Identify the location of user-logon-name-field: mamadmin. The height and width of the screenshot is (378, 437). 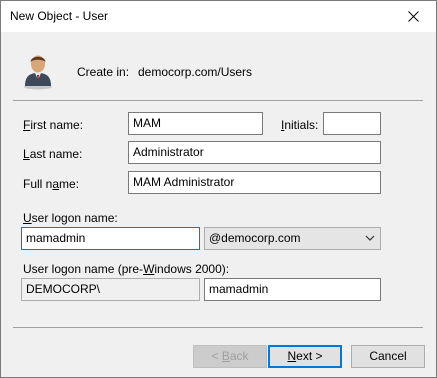
(110, 238).